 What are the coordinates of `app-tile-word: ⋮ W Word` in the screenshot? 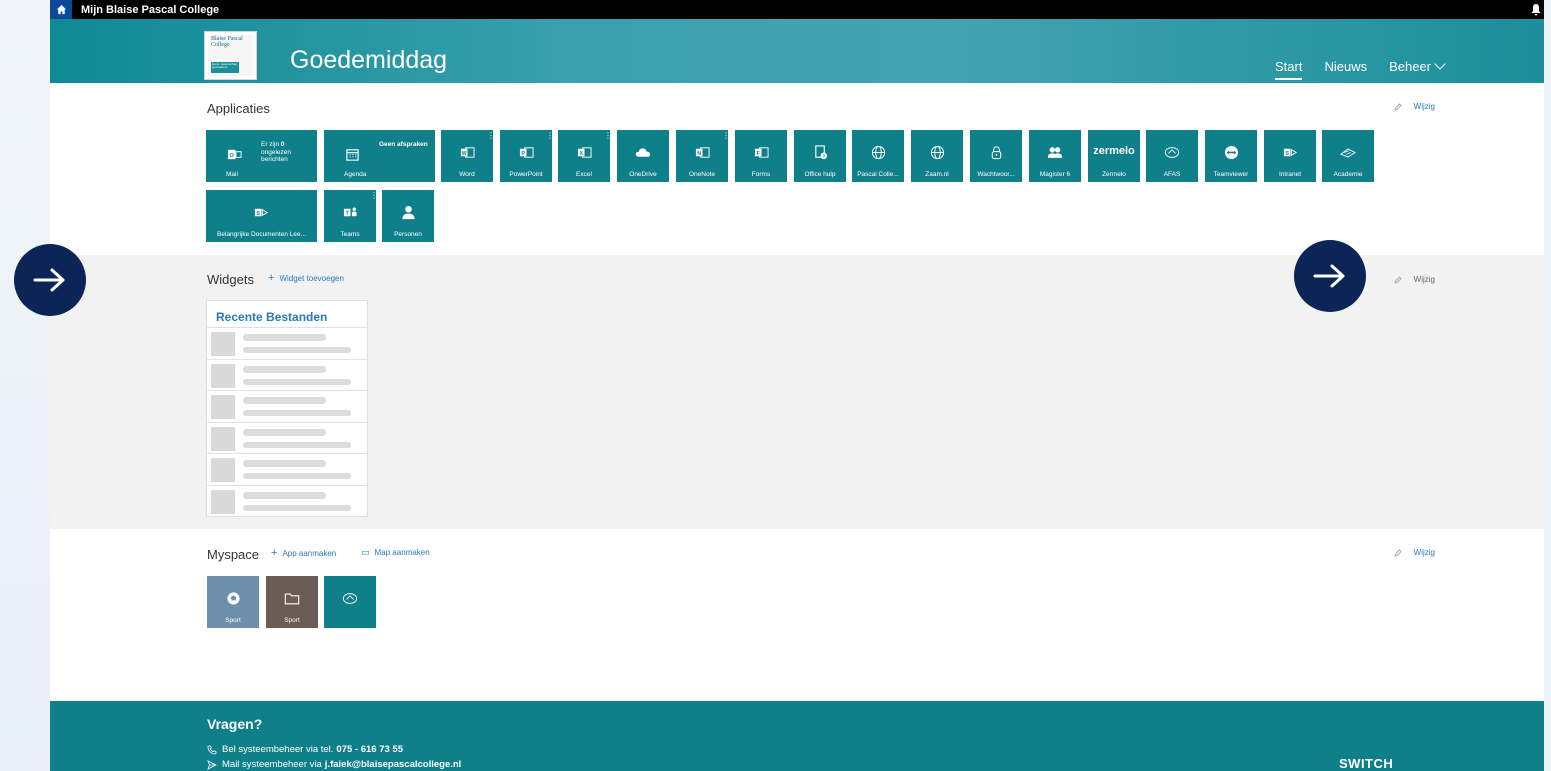 It's located at (468, 156).